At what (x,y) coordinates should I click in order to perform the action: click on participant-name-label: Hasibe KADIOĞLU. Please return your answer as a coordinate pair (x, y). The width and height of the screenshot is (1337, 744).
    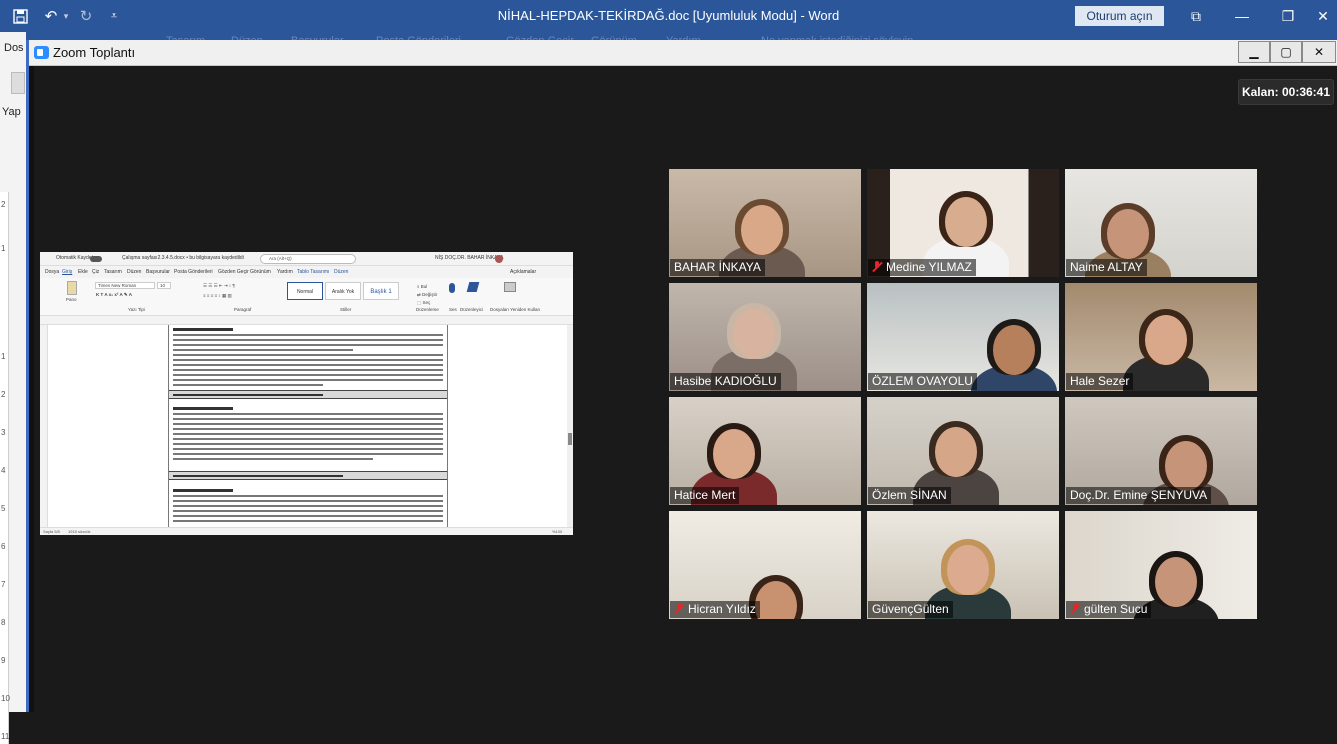
    Looking at the image, I should click on (725, 381).